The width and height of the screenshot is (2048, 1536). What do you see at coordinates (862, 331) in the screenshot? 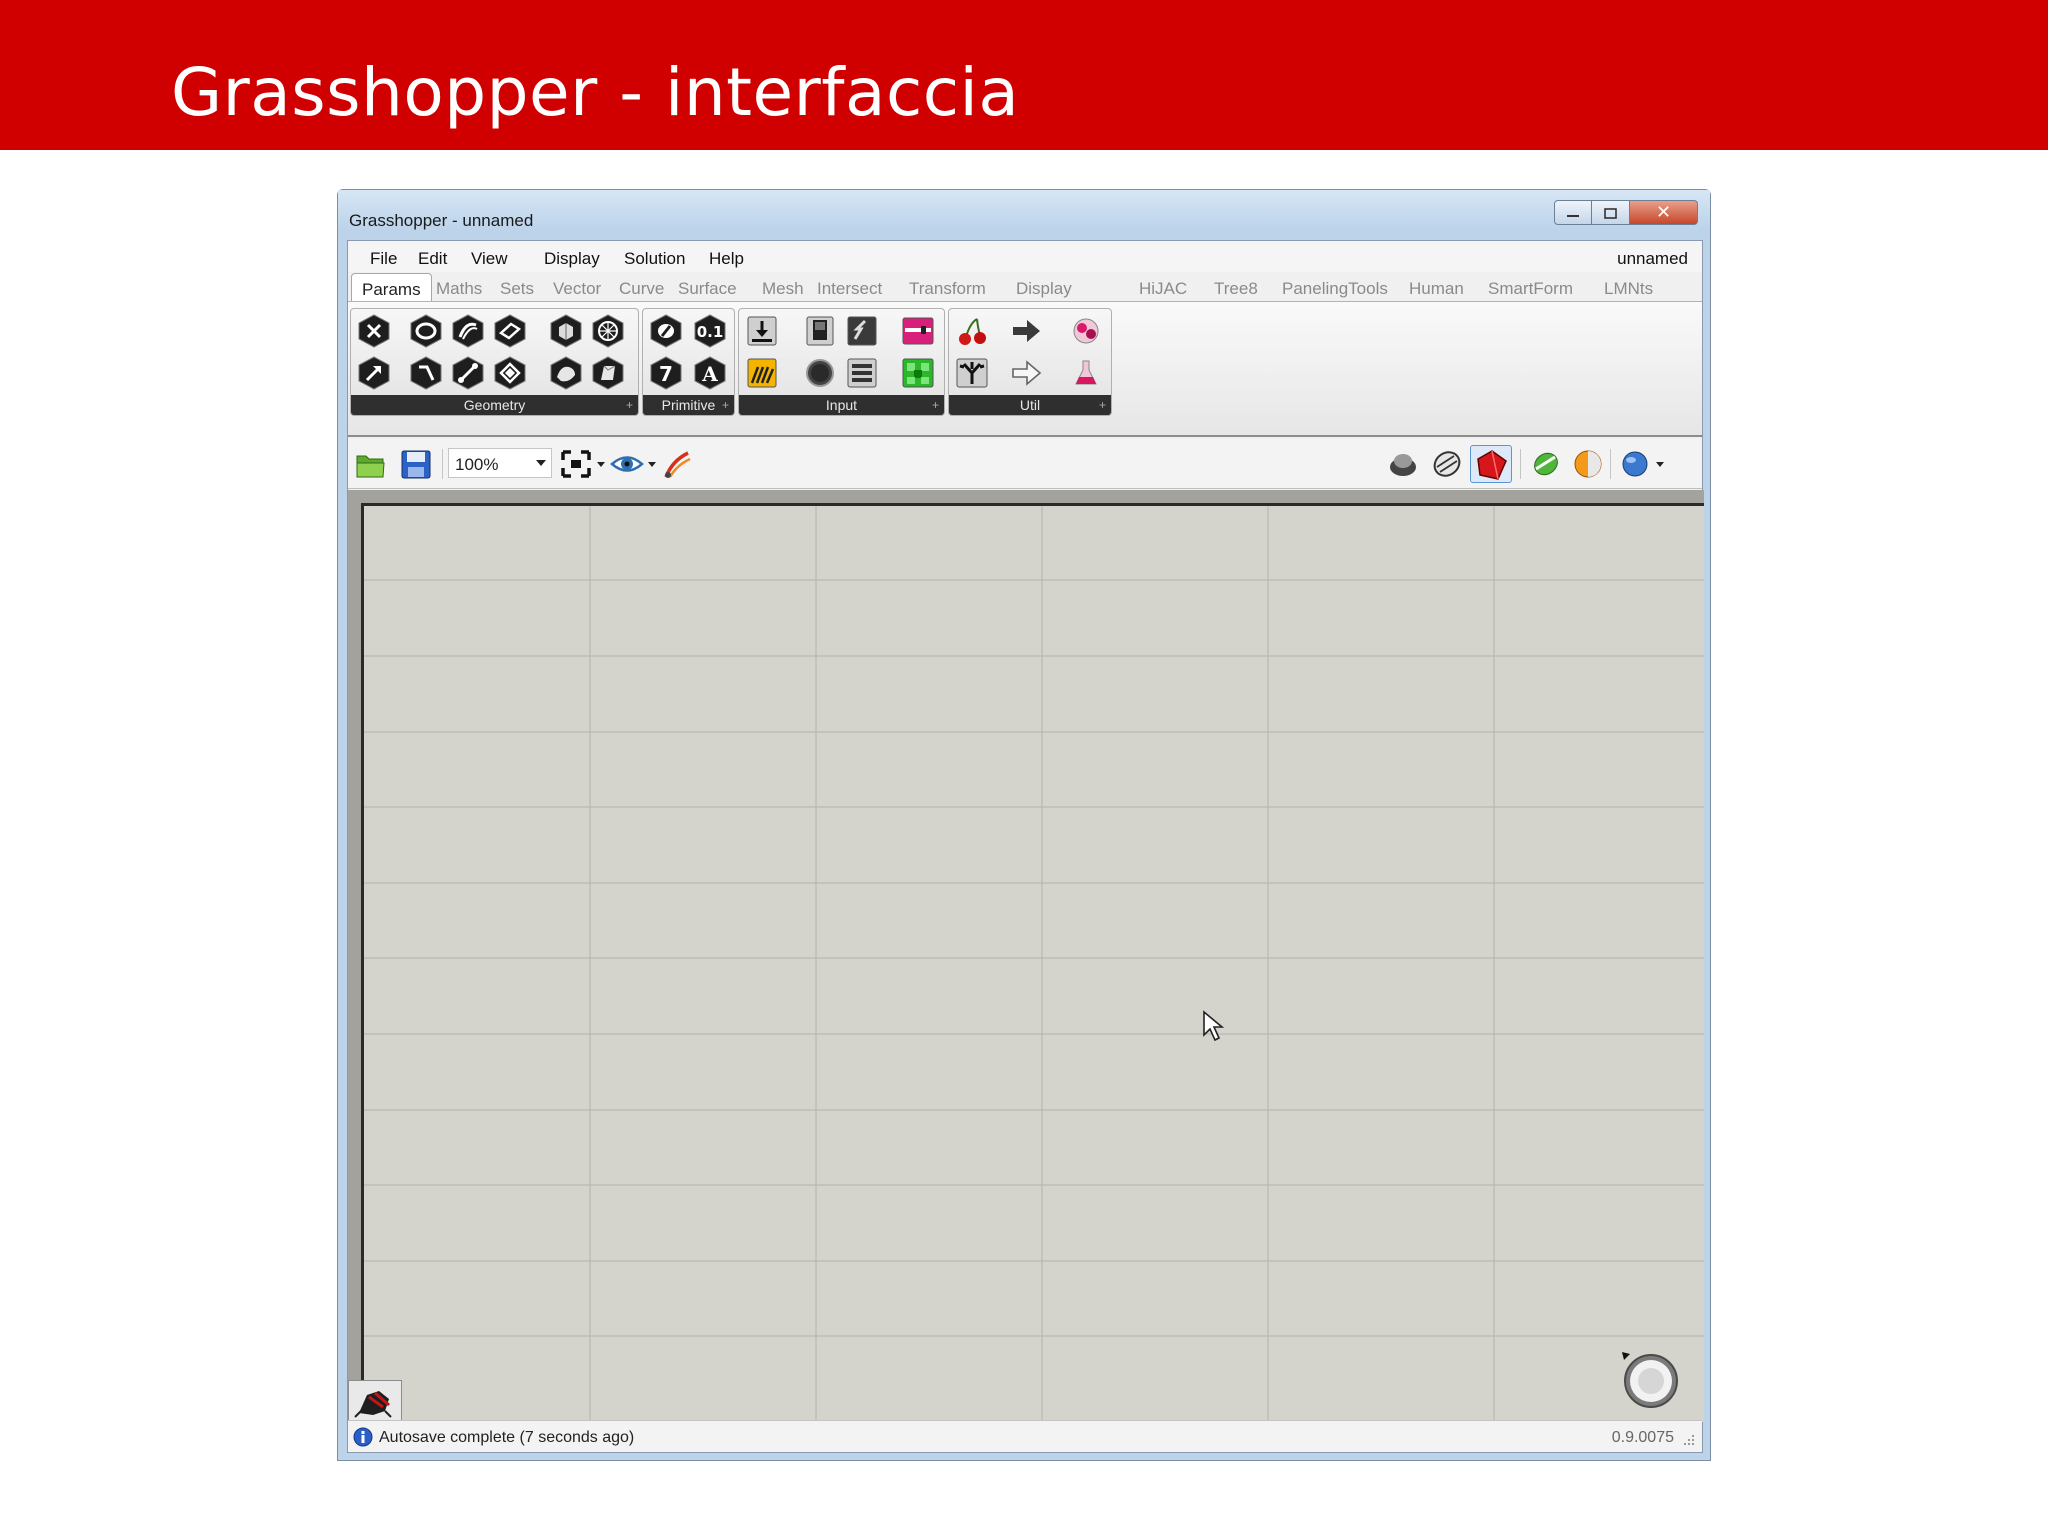
I see `slider-icon` at bounding box center [862, 331].